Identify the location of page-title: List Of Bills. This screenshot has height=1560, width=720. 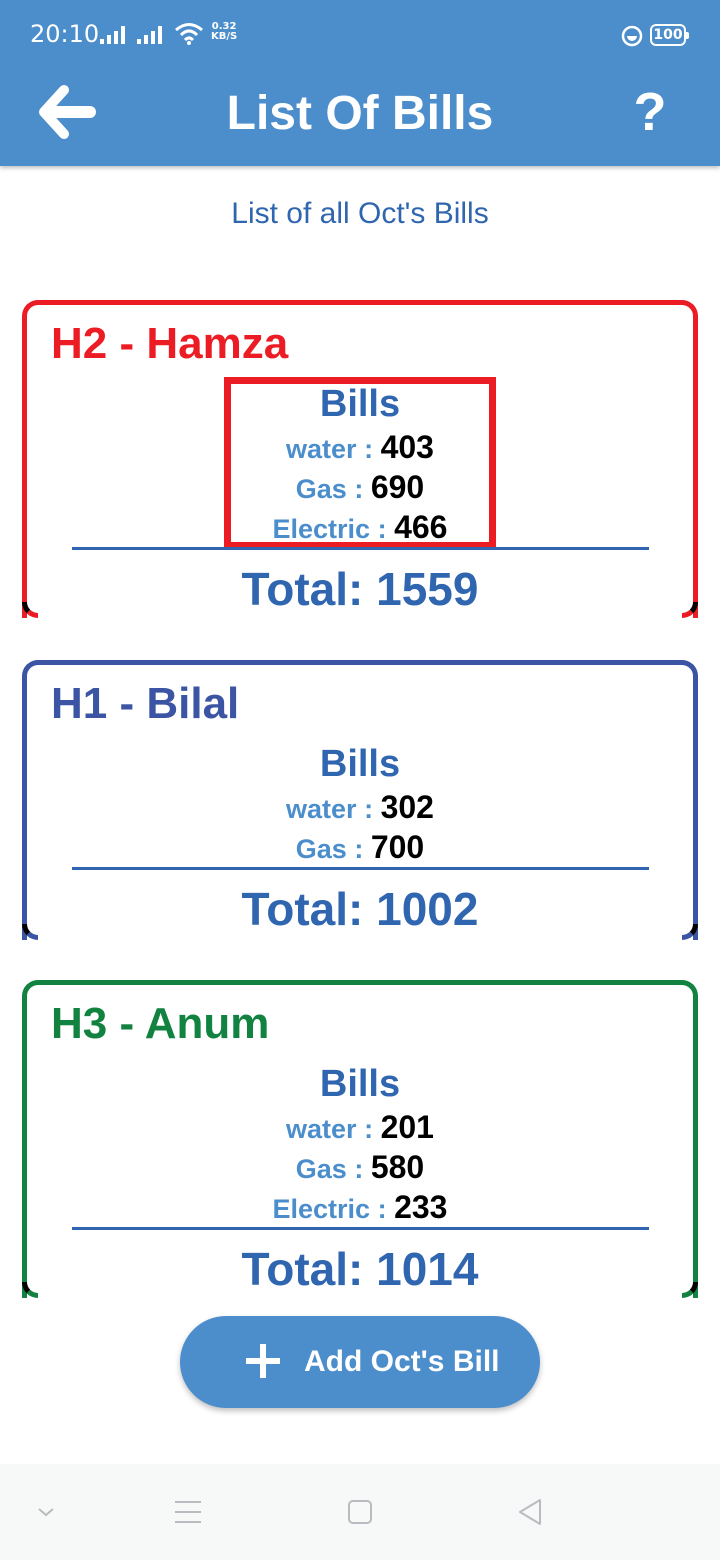
(360, 113).